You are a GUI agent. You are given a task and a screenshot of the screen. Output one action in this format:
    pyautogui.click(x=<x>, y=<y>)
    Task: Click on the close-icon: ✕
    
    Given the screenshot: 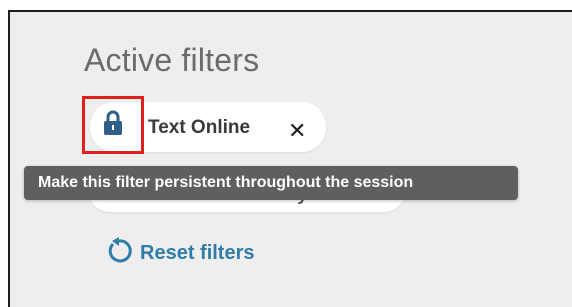 What is the action you would take?
    pyautogui.click(x=297, y=131)
    